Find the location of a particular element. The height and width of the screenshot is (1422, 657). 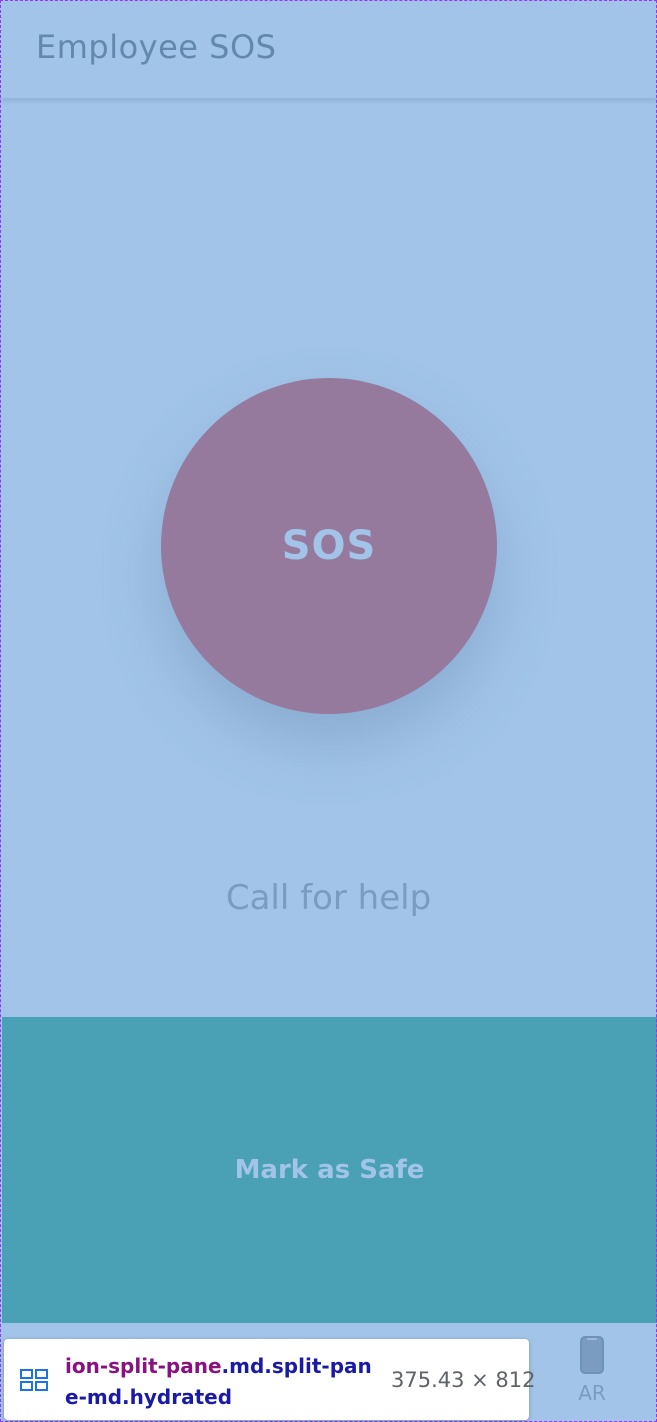

element-selector: ion-split-pane.md.split-pane-md.hydrated is located at coordinates (221, 1382).